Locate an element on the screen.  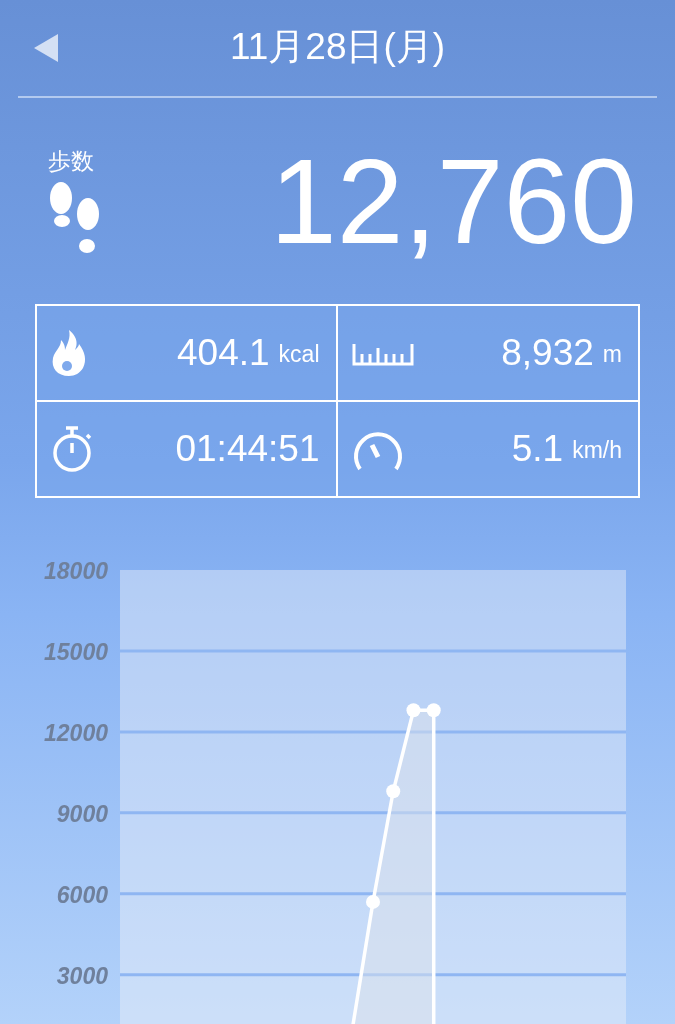
flame-icon is located at coordinates (69, 352).